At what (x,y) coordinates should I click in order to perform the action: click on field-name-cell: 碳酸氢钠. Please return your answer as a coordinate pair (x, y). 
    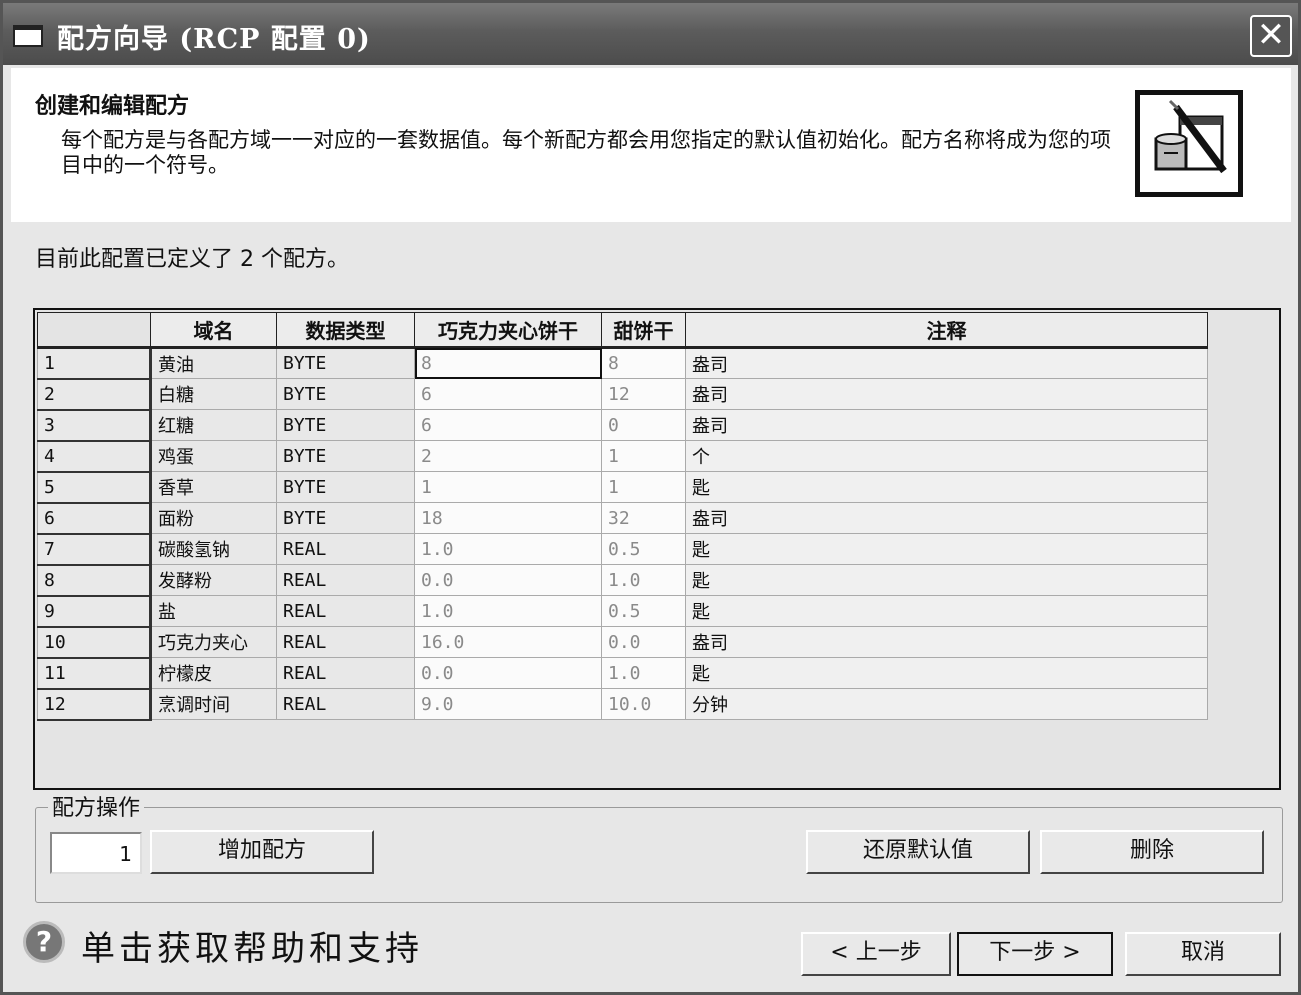
    Looking at the image, I should click on (213, 549).